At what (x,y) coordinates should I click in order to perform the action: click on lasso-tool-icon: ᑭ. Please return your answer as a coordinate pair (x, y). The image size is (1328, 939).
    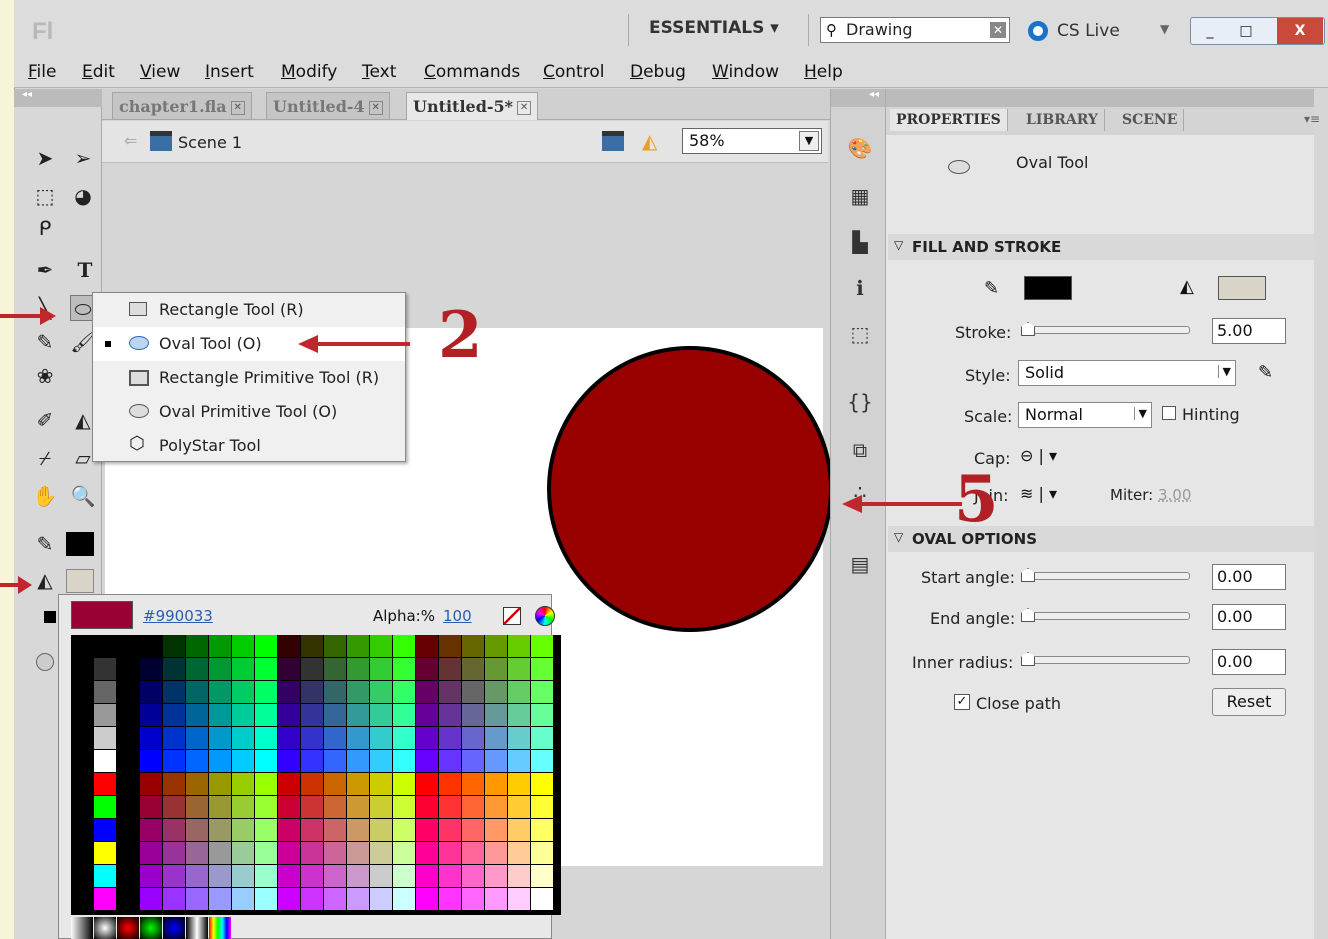
    Looking at the image, I should click on (45, 228).